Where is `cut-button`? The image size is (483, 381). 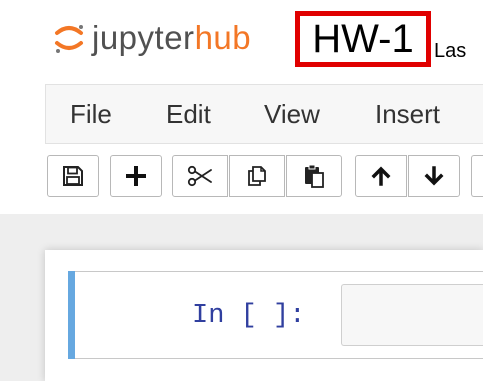 cut-button is located at coordinates (200, 176).